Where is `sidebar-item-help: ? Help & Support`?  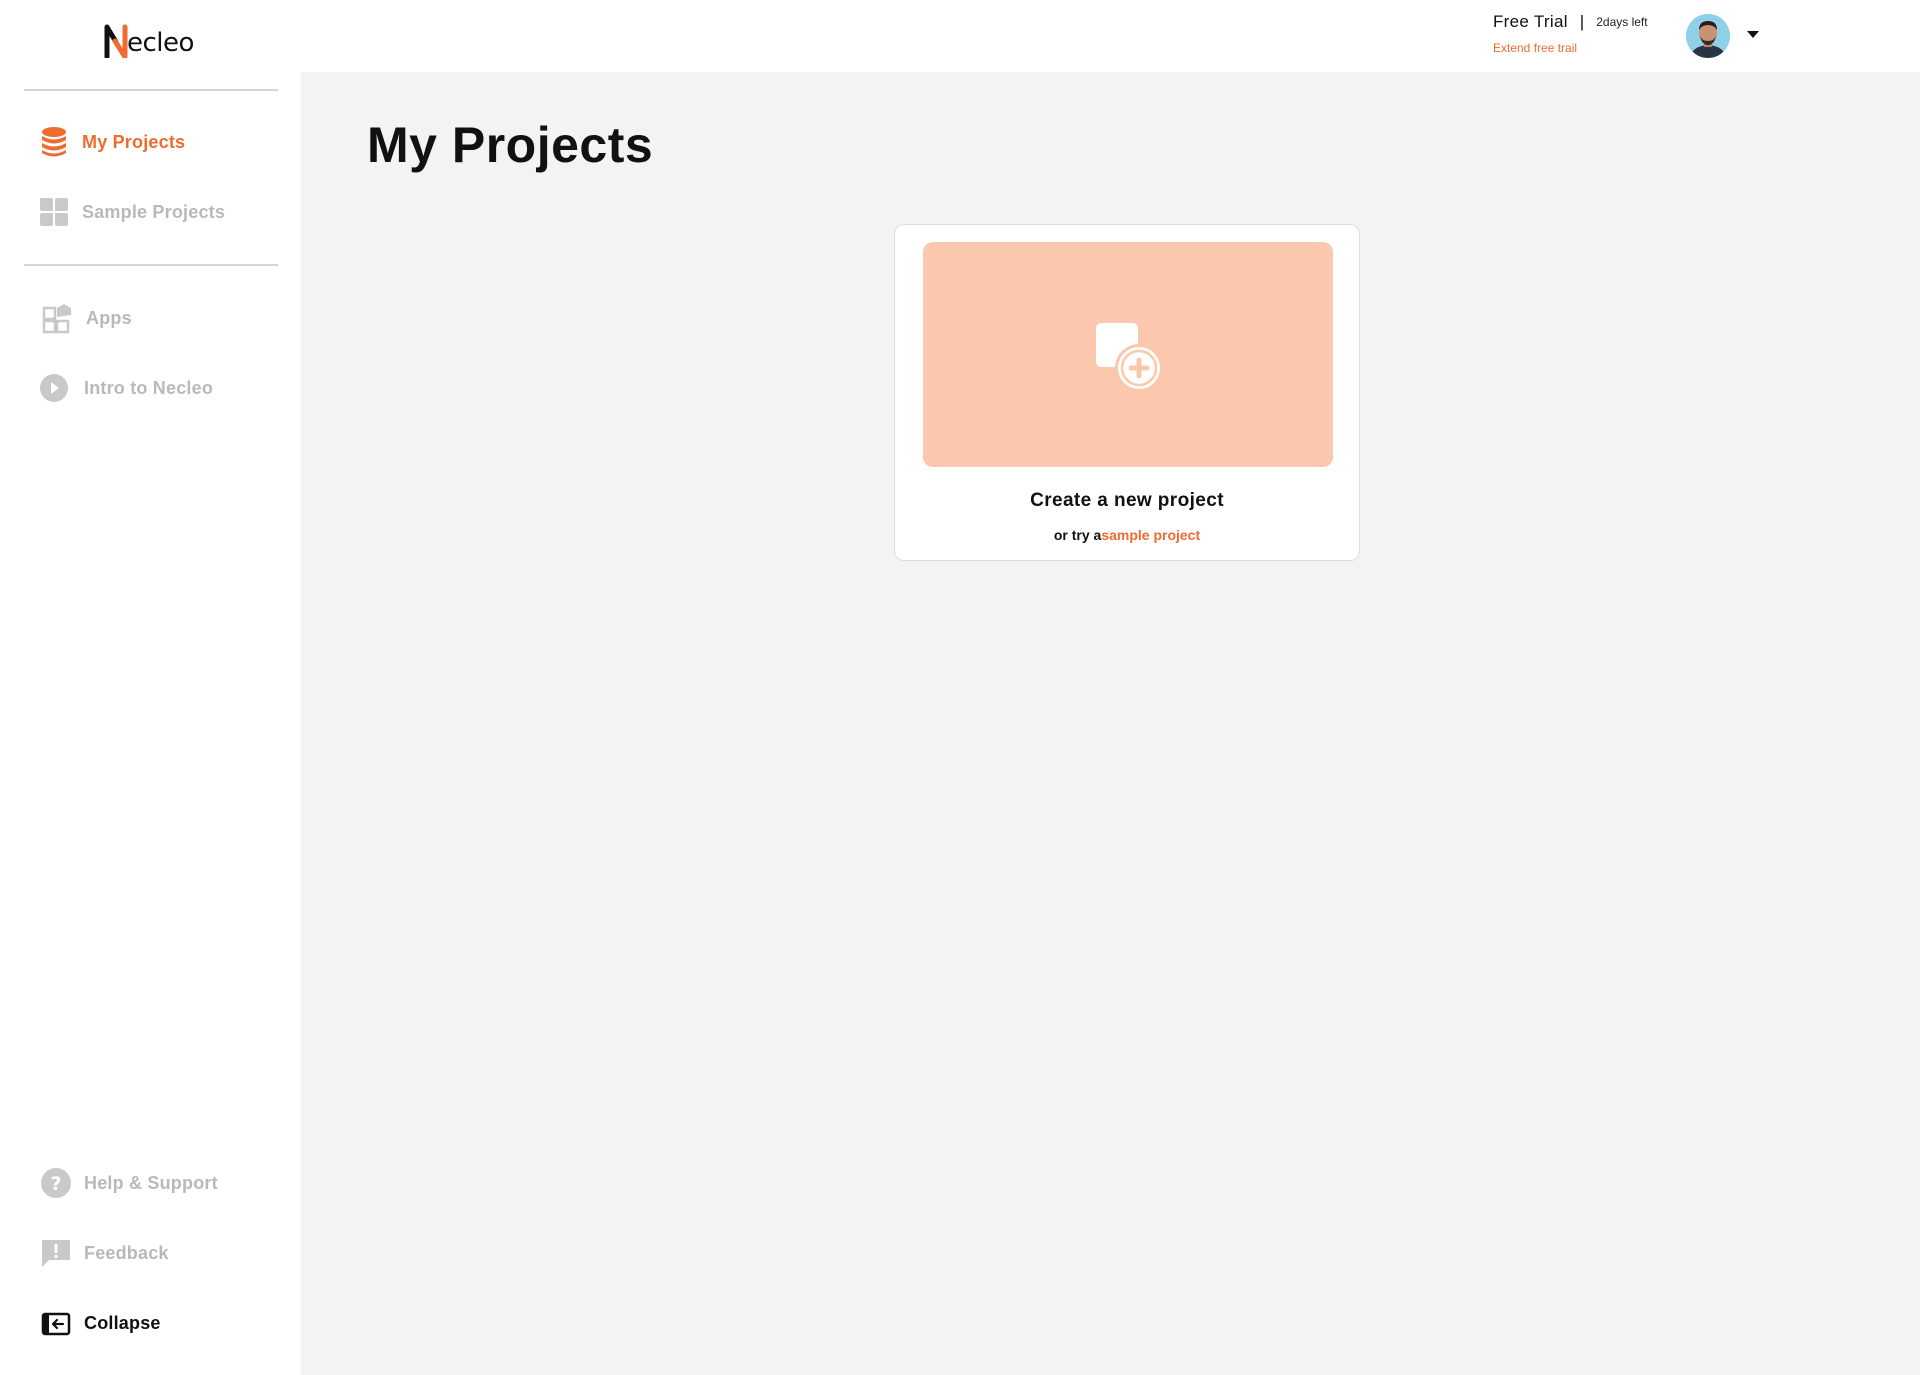
sidebar-item-help: ? Help & Support is located at coordinates (129, 1183).